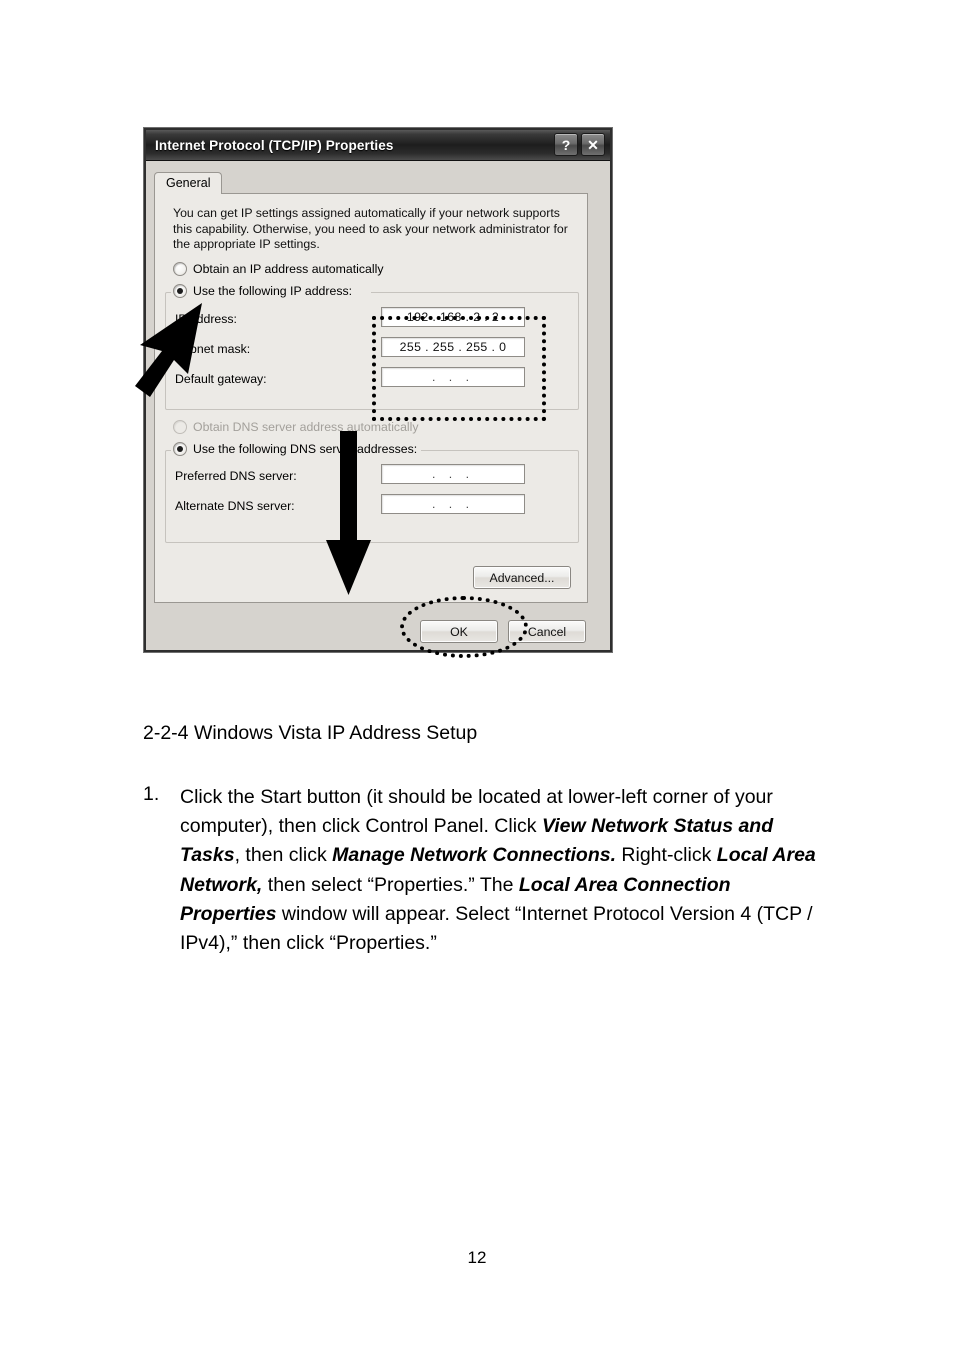 The image size is (954, 1351). What do you see at coordinates (221, 379) in the screenshot?
I see `label-default-gateway: Default gateway:` at bounding box center [221, 379].